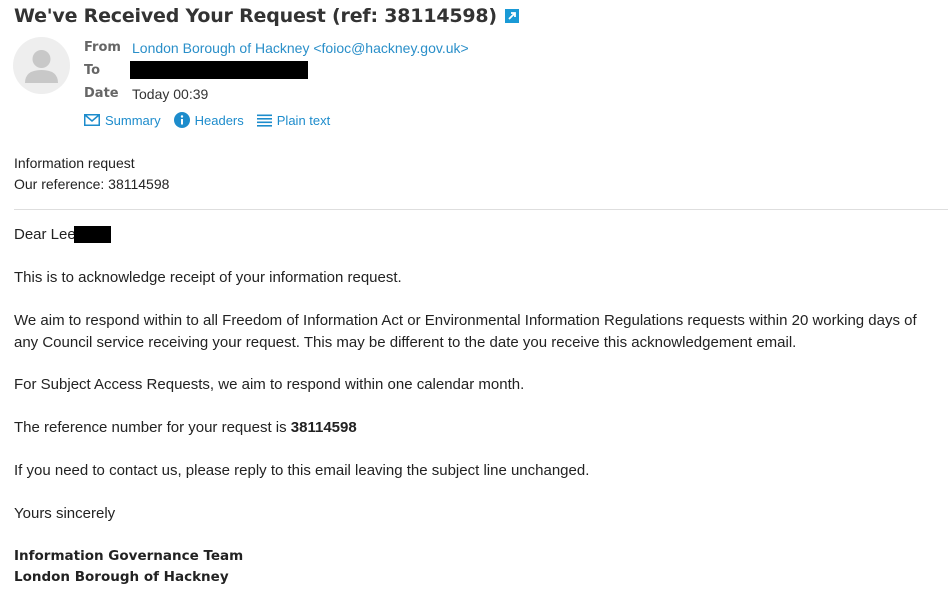 This screenshot has height=599, width=948. What do you see at coordinates (92, 70) in the screenshot?
I see `to-label: To` at bounding box center [92, 70].